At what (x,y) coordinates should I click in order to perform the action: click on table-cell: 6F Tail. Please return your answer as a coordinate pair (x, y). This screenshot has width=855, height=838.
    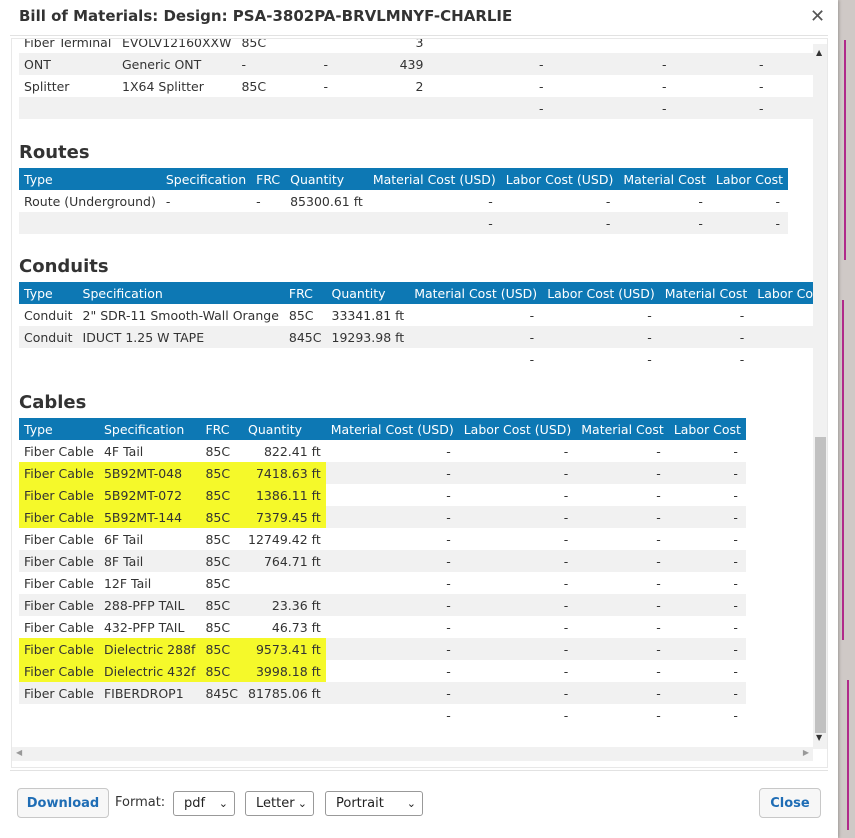
    Looking at the image, I should click on (123, 539).